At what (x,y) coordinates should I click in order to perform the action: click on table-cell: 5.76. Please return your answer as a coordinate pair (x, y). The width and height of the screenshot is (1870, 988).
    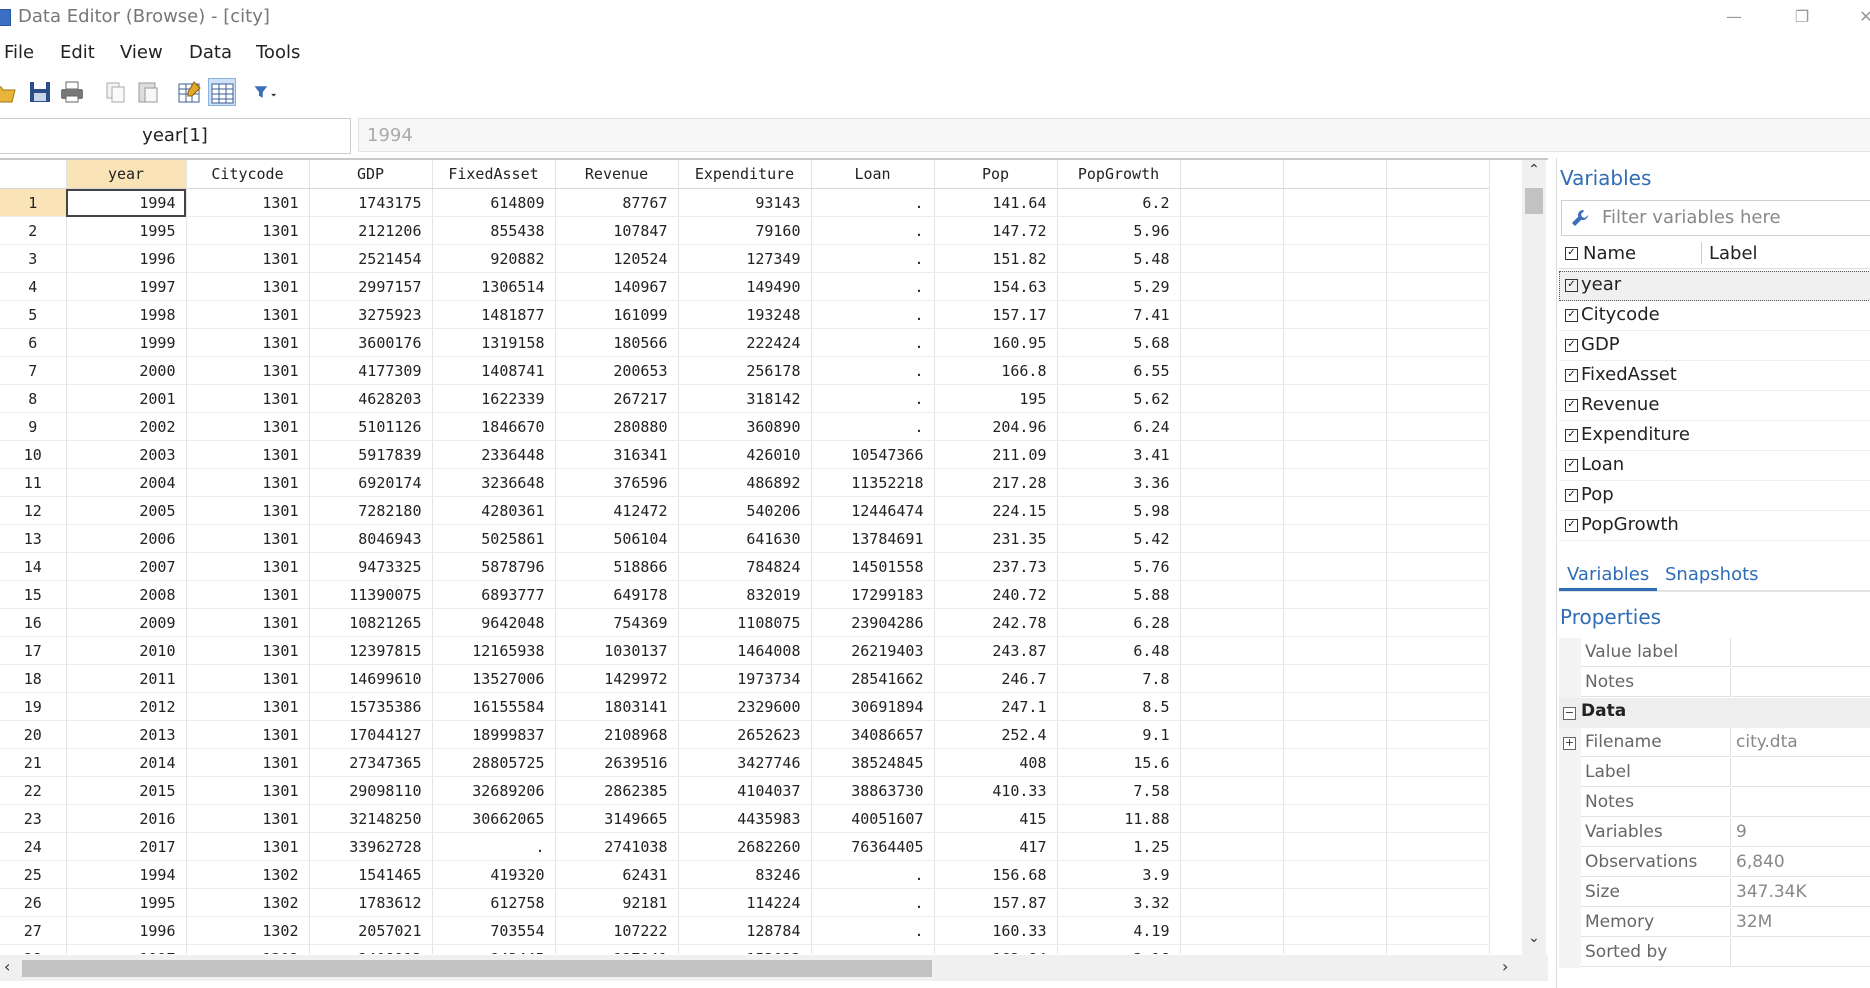
    Looking at the image, I should click on (1119, 566).